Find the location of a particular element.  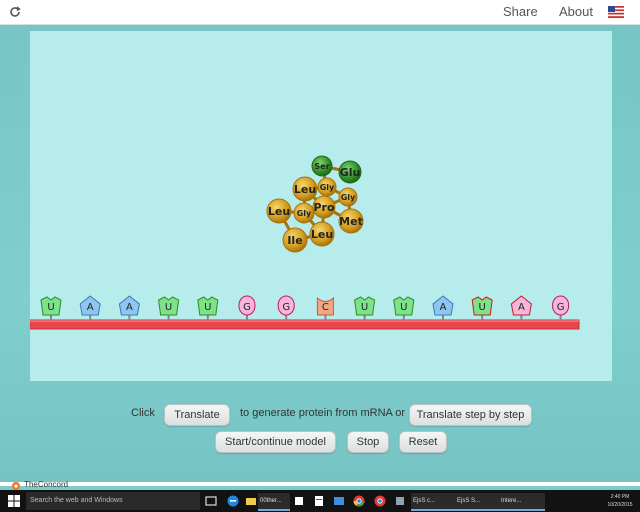

protein-chain: Ser GluGlyGlyLeuProGlyLeuMetLeuIle is located at coordinates (315, 204).